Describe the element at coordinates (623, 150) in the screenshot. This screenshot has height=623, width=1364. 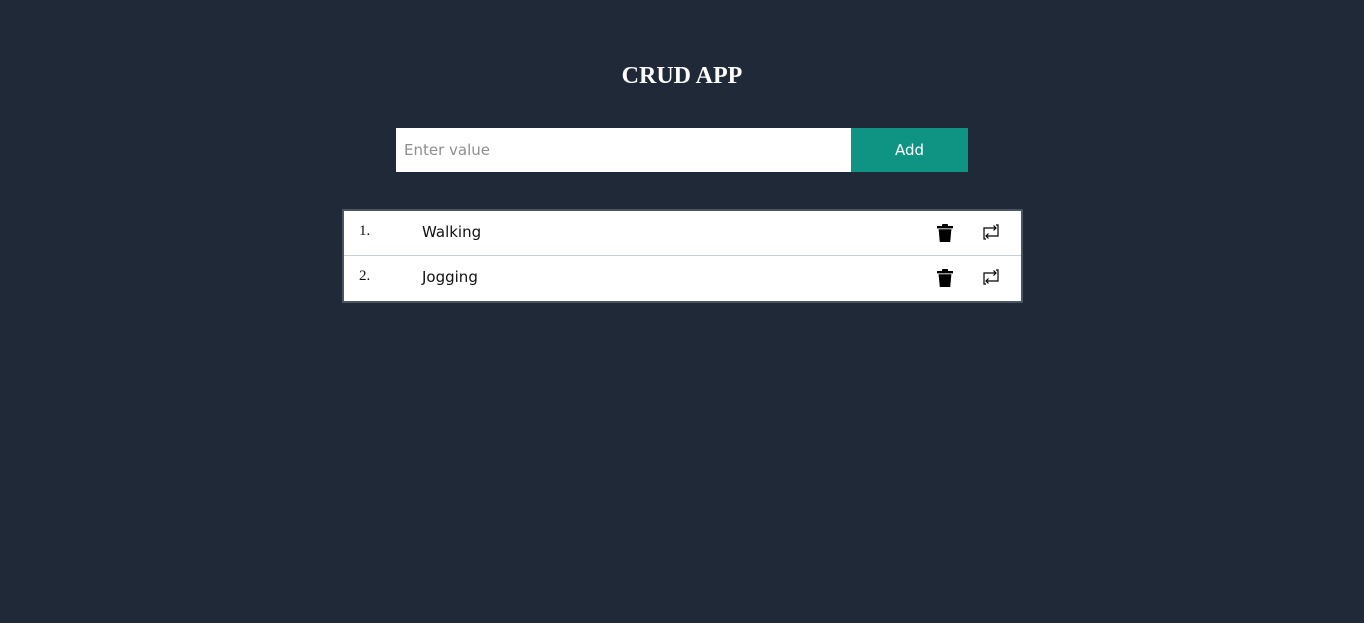
I see `value-input` at that location.